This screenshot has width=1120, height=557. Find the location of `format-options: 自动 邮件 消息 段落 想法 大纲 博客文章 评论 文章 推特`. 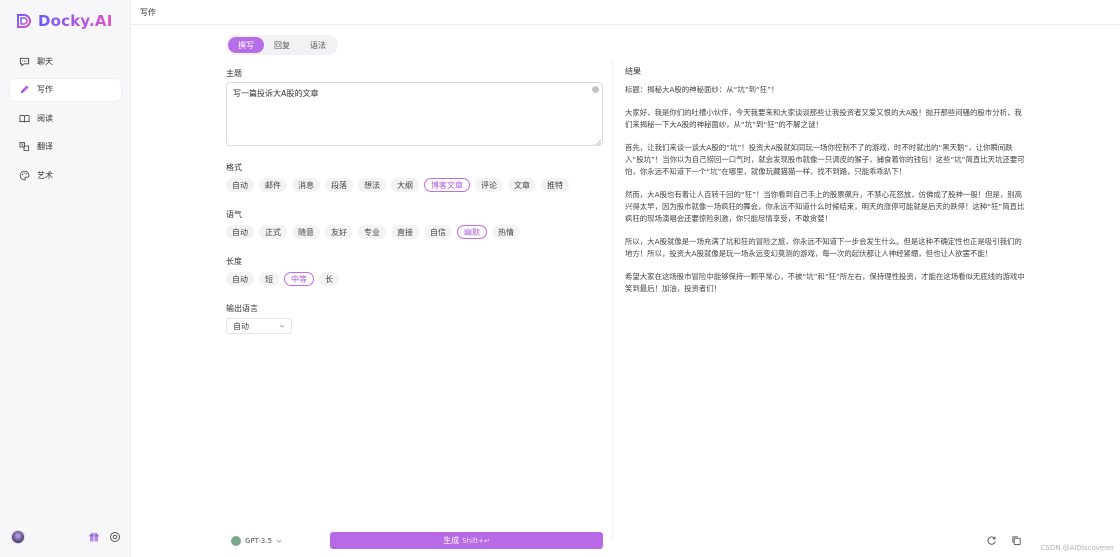

format-options: 自动 邮件 消息 段落 想法 大纲 博客文章 评论 文章 推特 is located at coordinates (397, 185).